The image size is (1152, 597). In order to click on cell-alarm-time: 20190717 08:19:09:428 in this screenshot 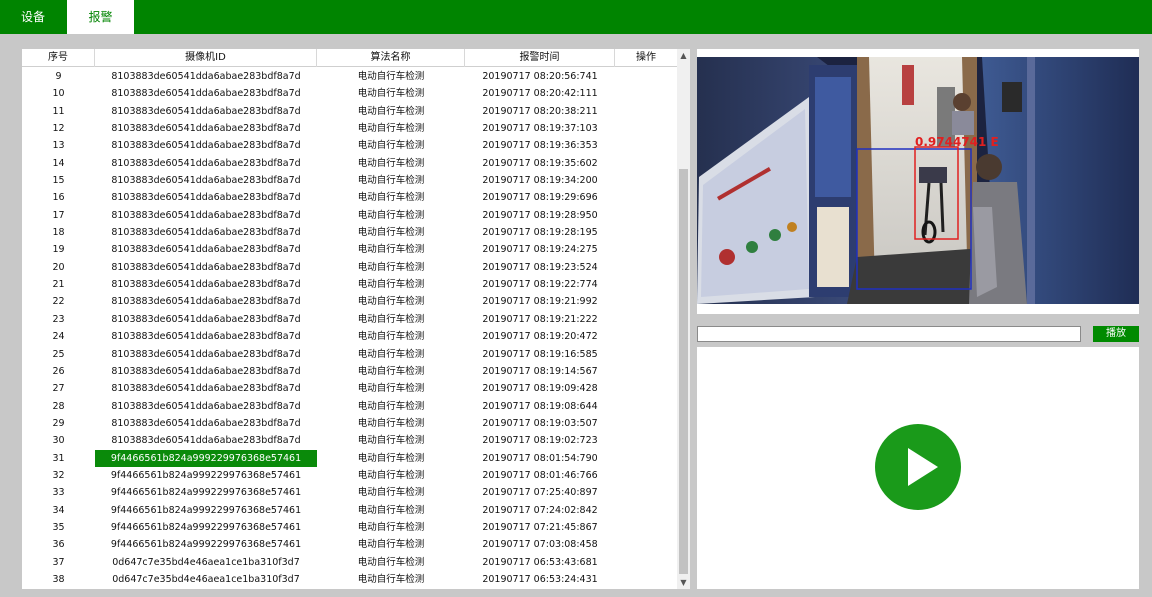, I will do `click(540, 389)`.